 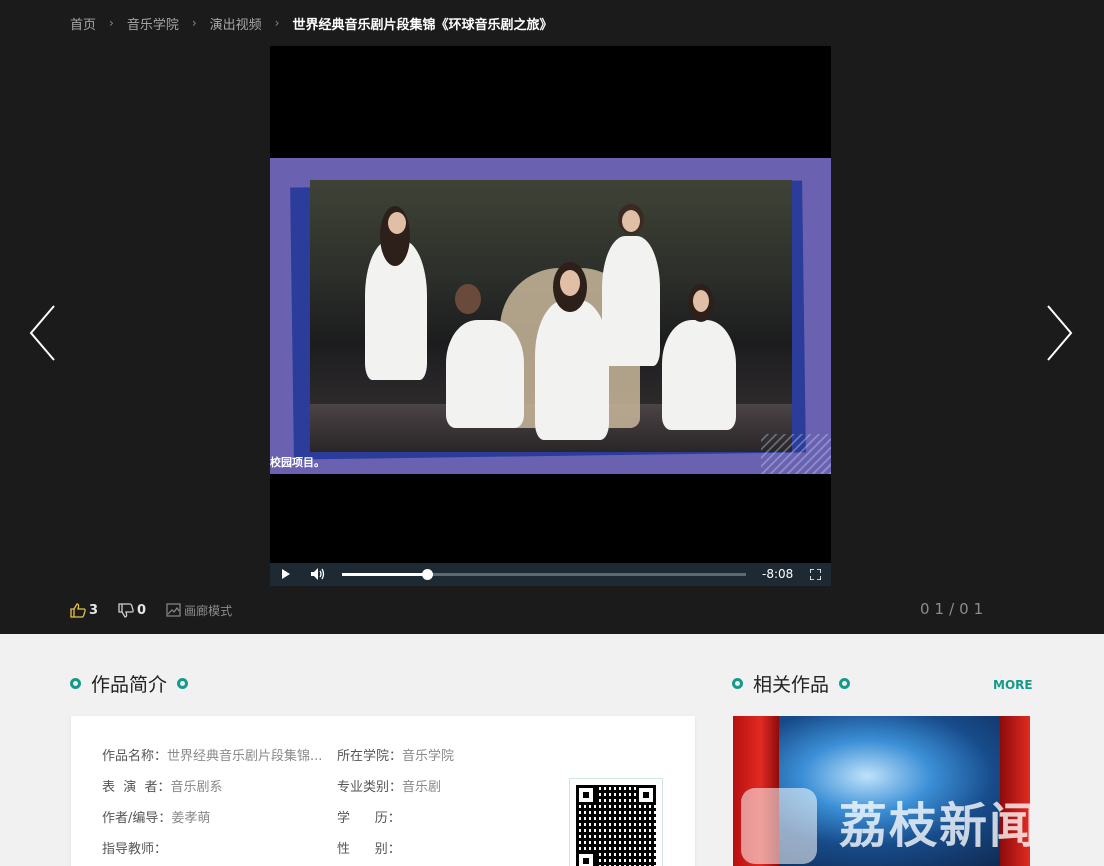 What do you see at coordinates (369, 849) in the screenshot?
I see `field-gender: 性 别：` at bounding box center [369, 849].